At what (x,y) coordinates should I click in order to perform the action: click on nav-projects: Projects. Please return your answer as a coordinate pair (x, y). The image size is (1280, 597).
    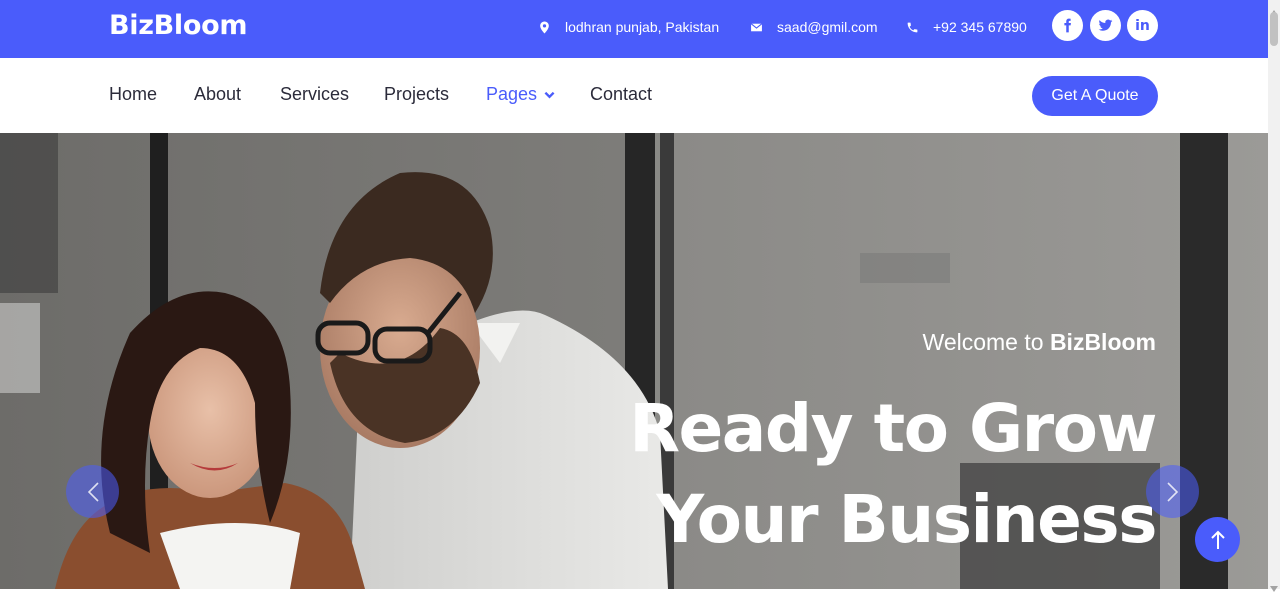
    Looking at the image, I should click on (416, 94).